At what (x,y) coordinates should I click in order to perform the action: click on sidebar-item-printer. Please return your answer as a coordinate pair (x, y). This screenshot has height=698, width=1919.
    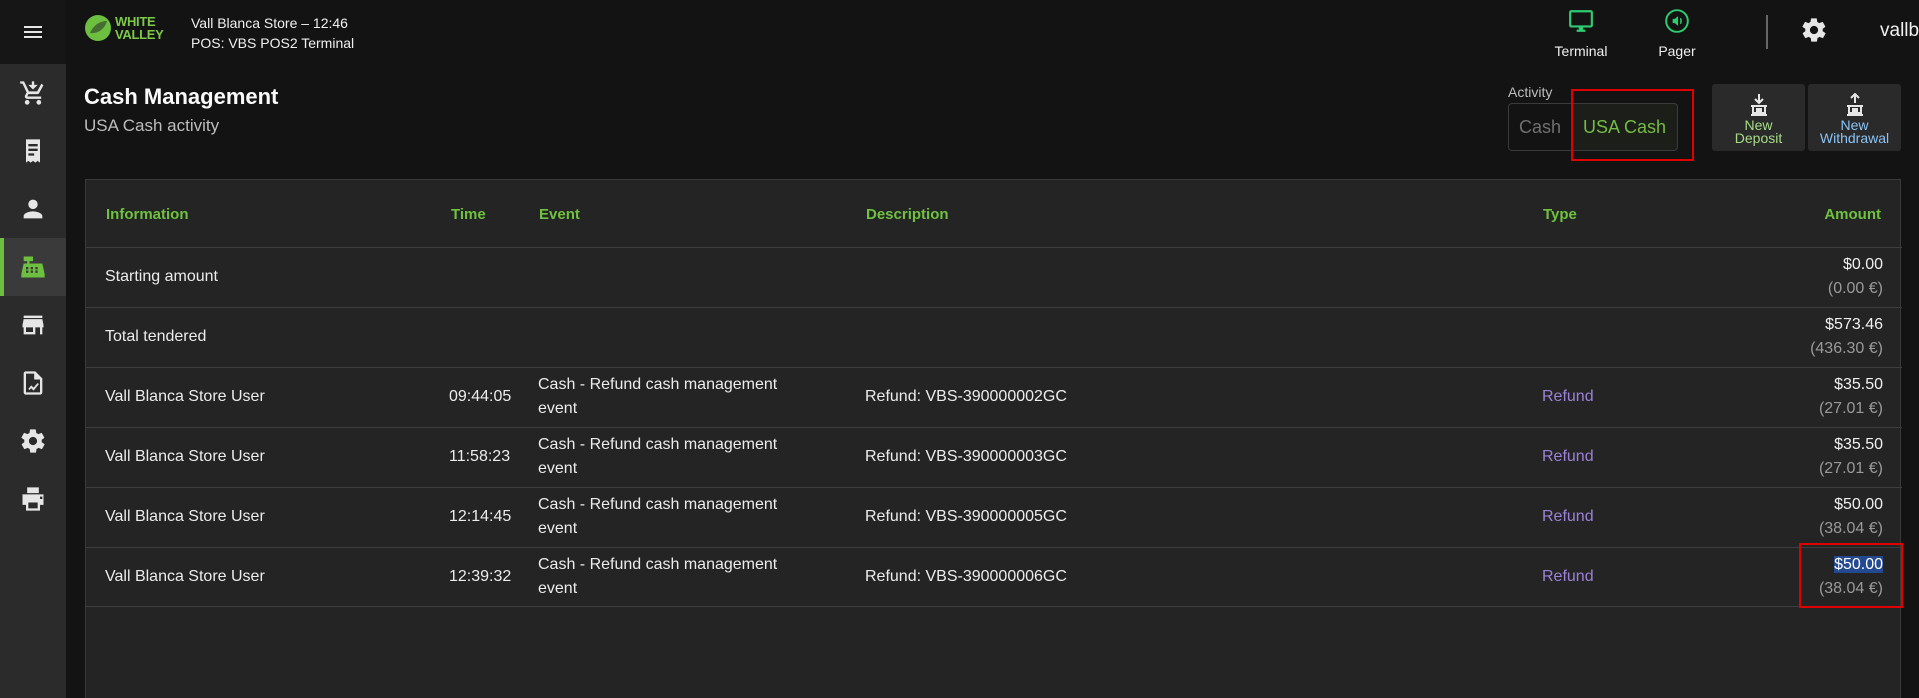
    Looking at the image, I should click on (33, 499).